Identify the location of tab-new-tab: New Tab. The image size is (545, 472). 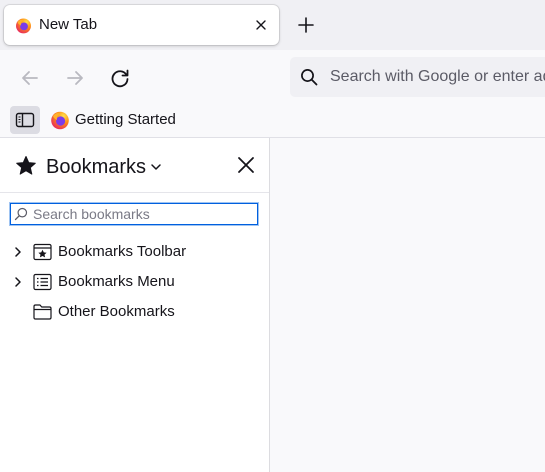
(141, 25).